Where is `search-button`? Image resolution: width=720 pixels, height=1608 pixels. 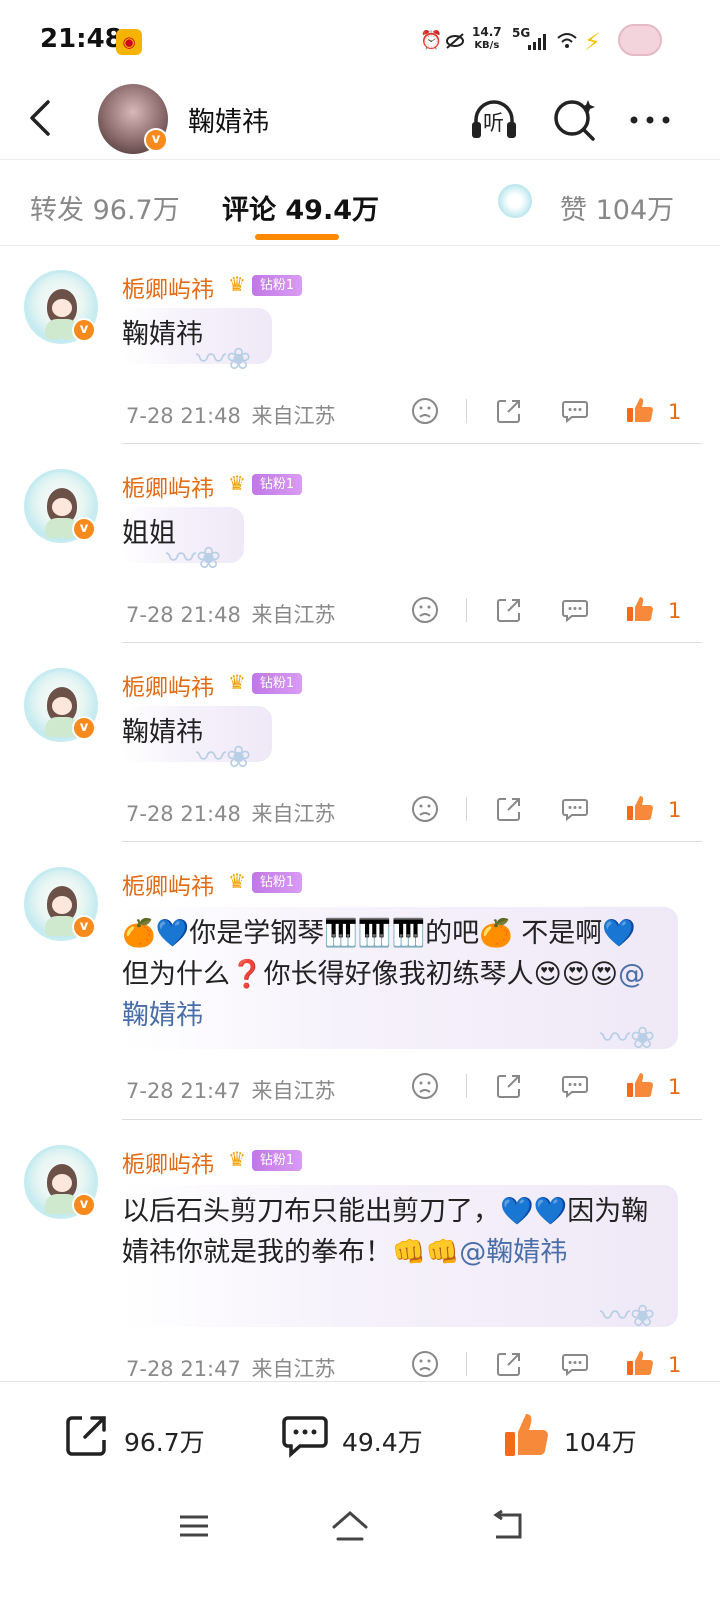 search-button is located at coordinates (574, 120).